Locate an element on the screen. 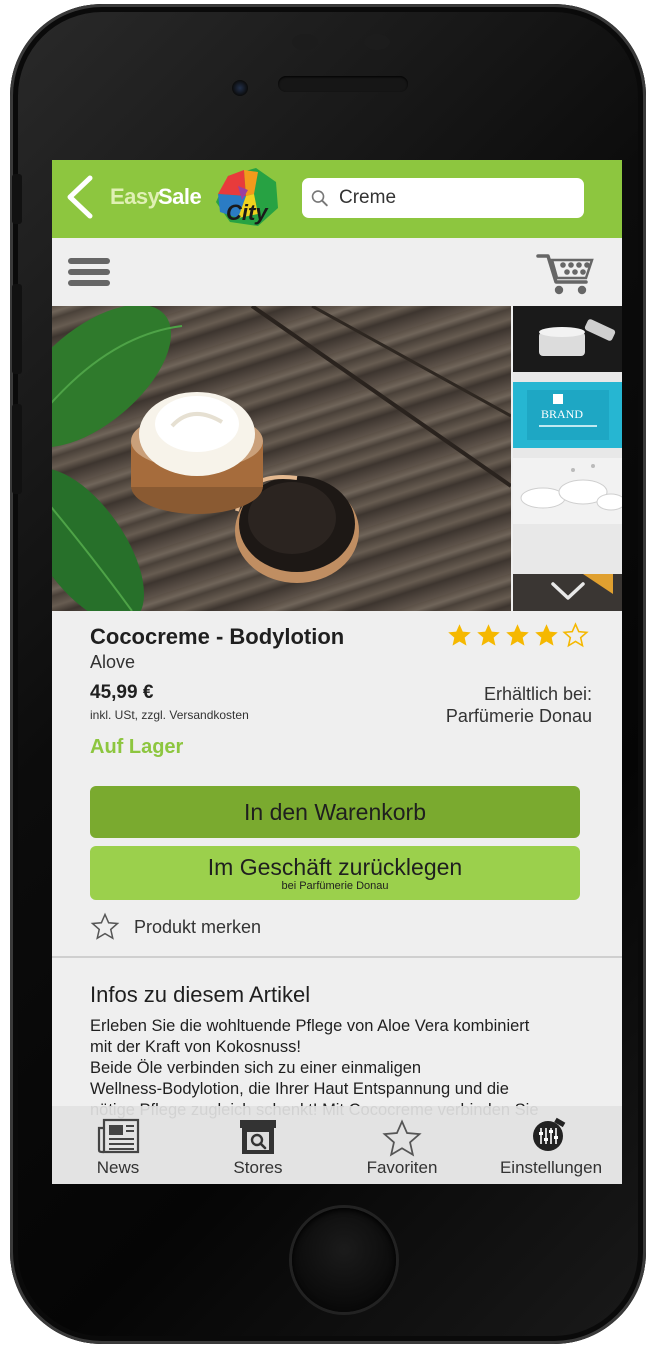  chevron-left-icon is located at coordinates (80, 197).